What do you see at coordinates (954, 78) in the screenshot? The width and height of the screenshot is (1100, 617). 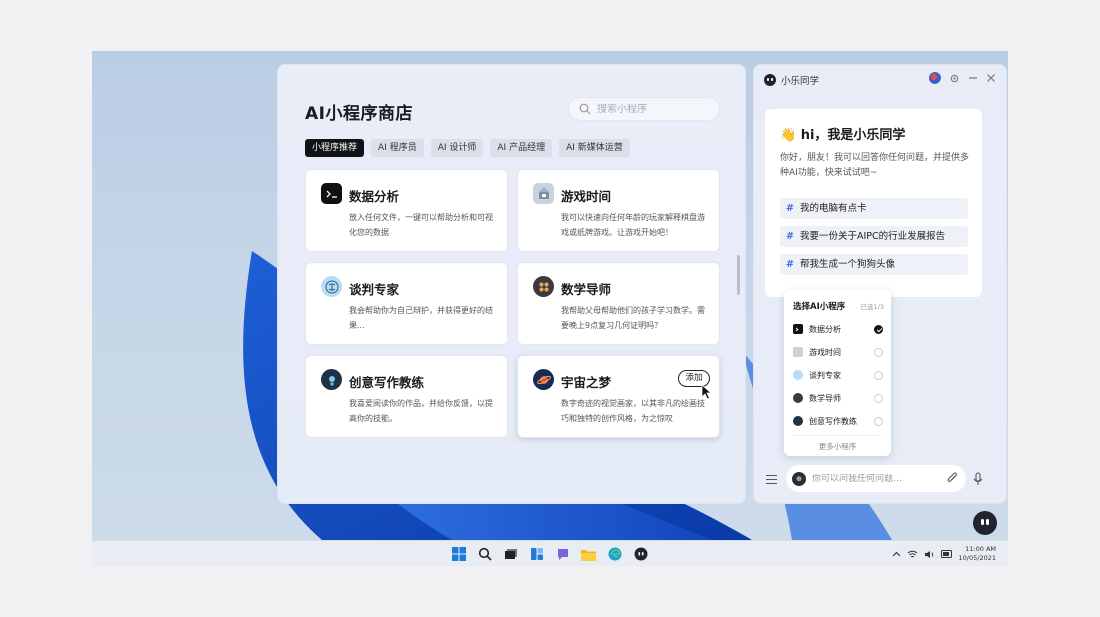 I see `gear-icon` at bounding box center [954, 78].